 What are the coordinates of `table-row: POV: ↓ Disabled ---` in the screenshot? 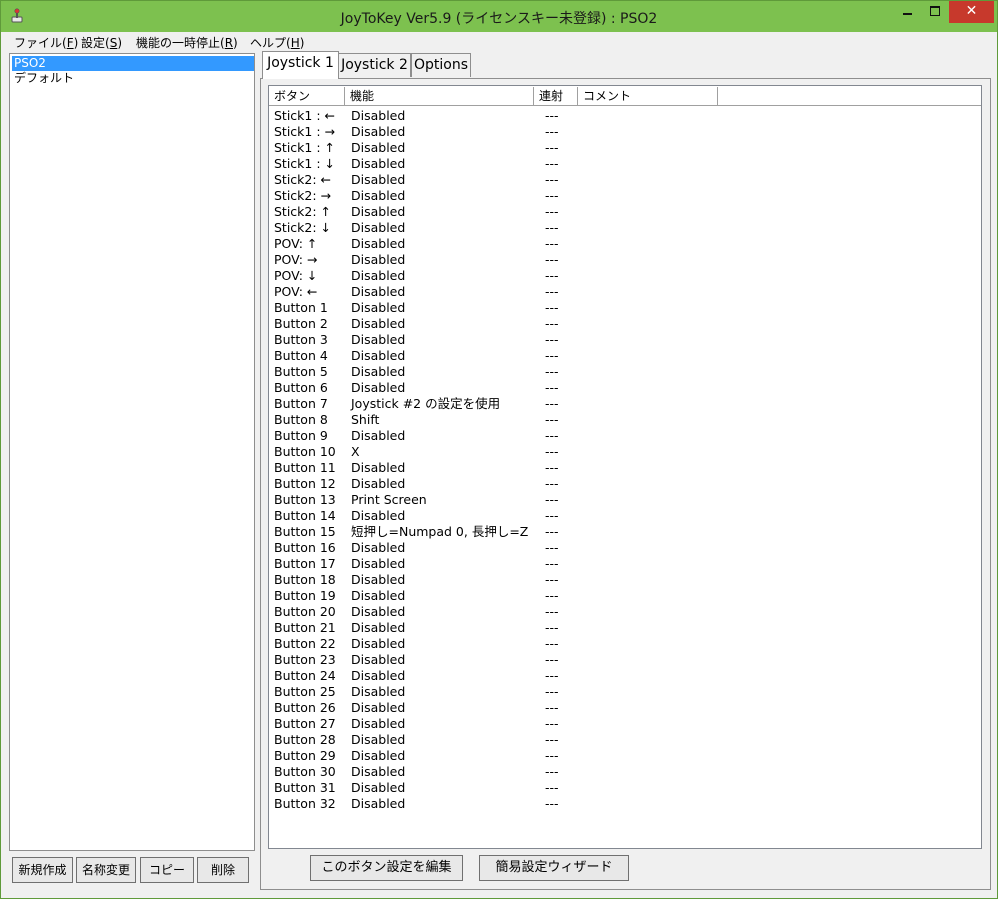 It's located at (625, 276).